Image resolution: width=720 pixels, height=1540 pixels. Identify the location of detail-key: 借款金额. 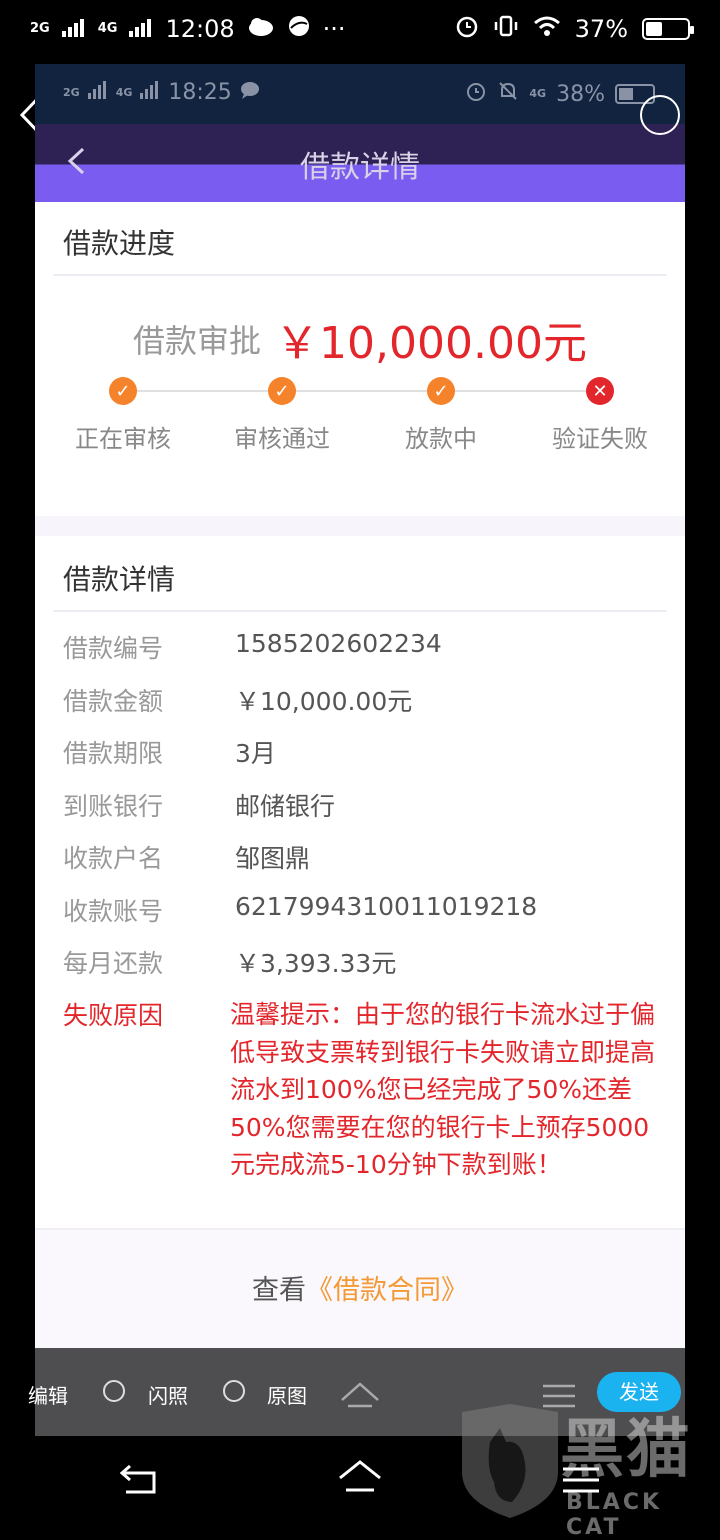
(113, 701).